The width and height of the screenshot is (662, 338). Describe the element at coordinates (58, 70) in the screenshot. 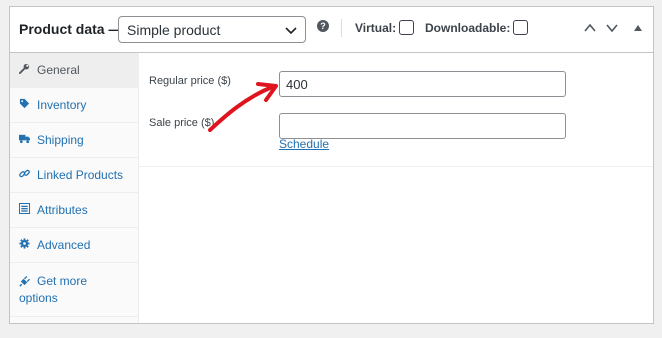

I see `tab-label: General` at that location.